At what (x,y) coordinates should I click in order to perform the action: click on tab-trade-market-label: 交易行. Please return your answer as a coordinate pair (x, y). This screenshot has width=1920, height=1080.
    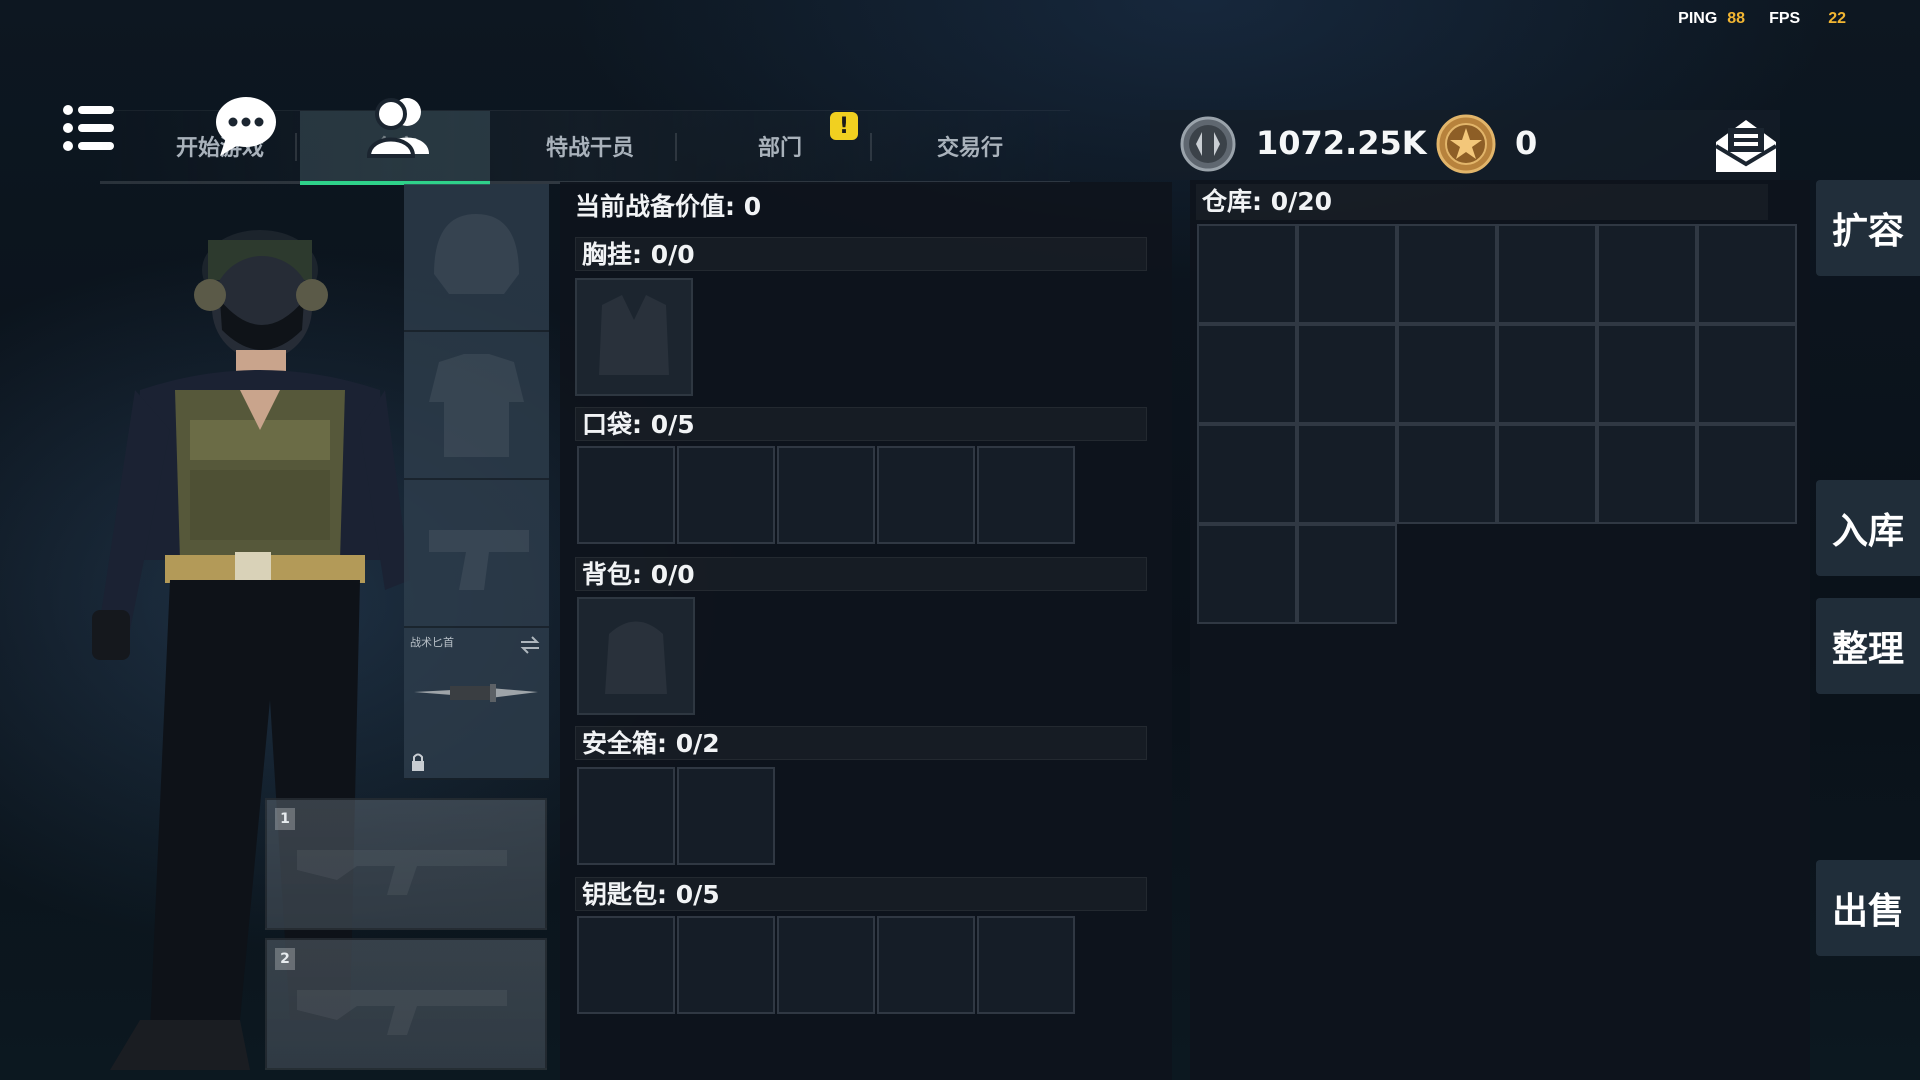
    Looking at the image, I should click on (969, 148).